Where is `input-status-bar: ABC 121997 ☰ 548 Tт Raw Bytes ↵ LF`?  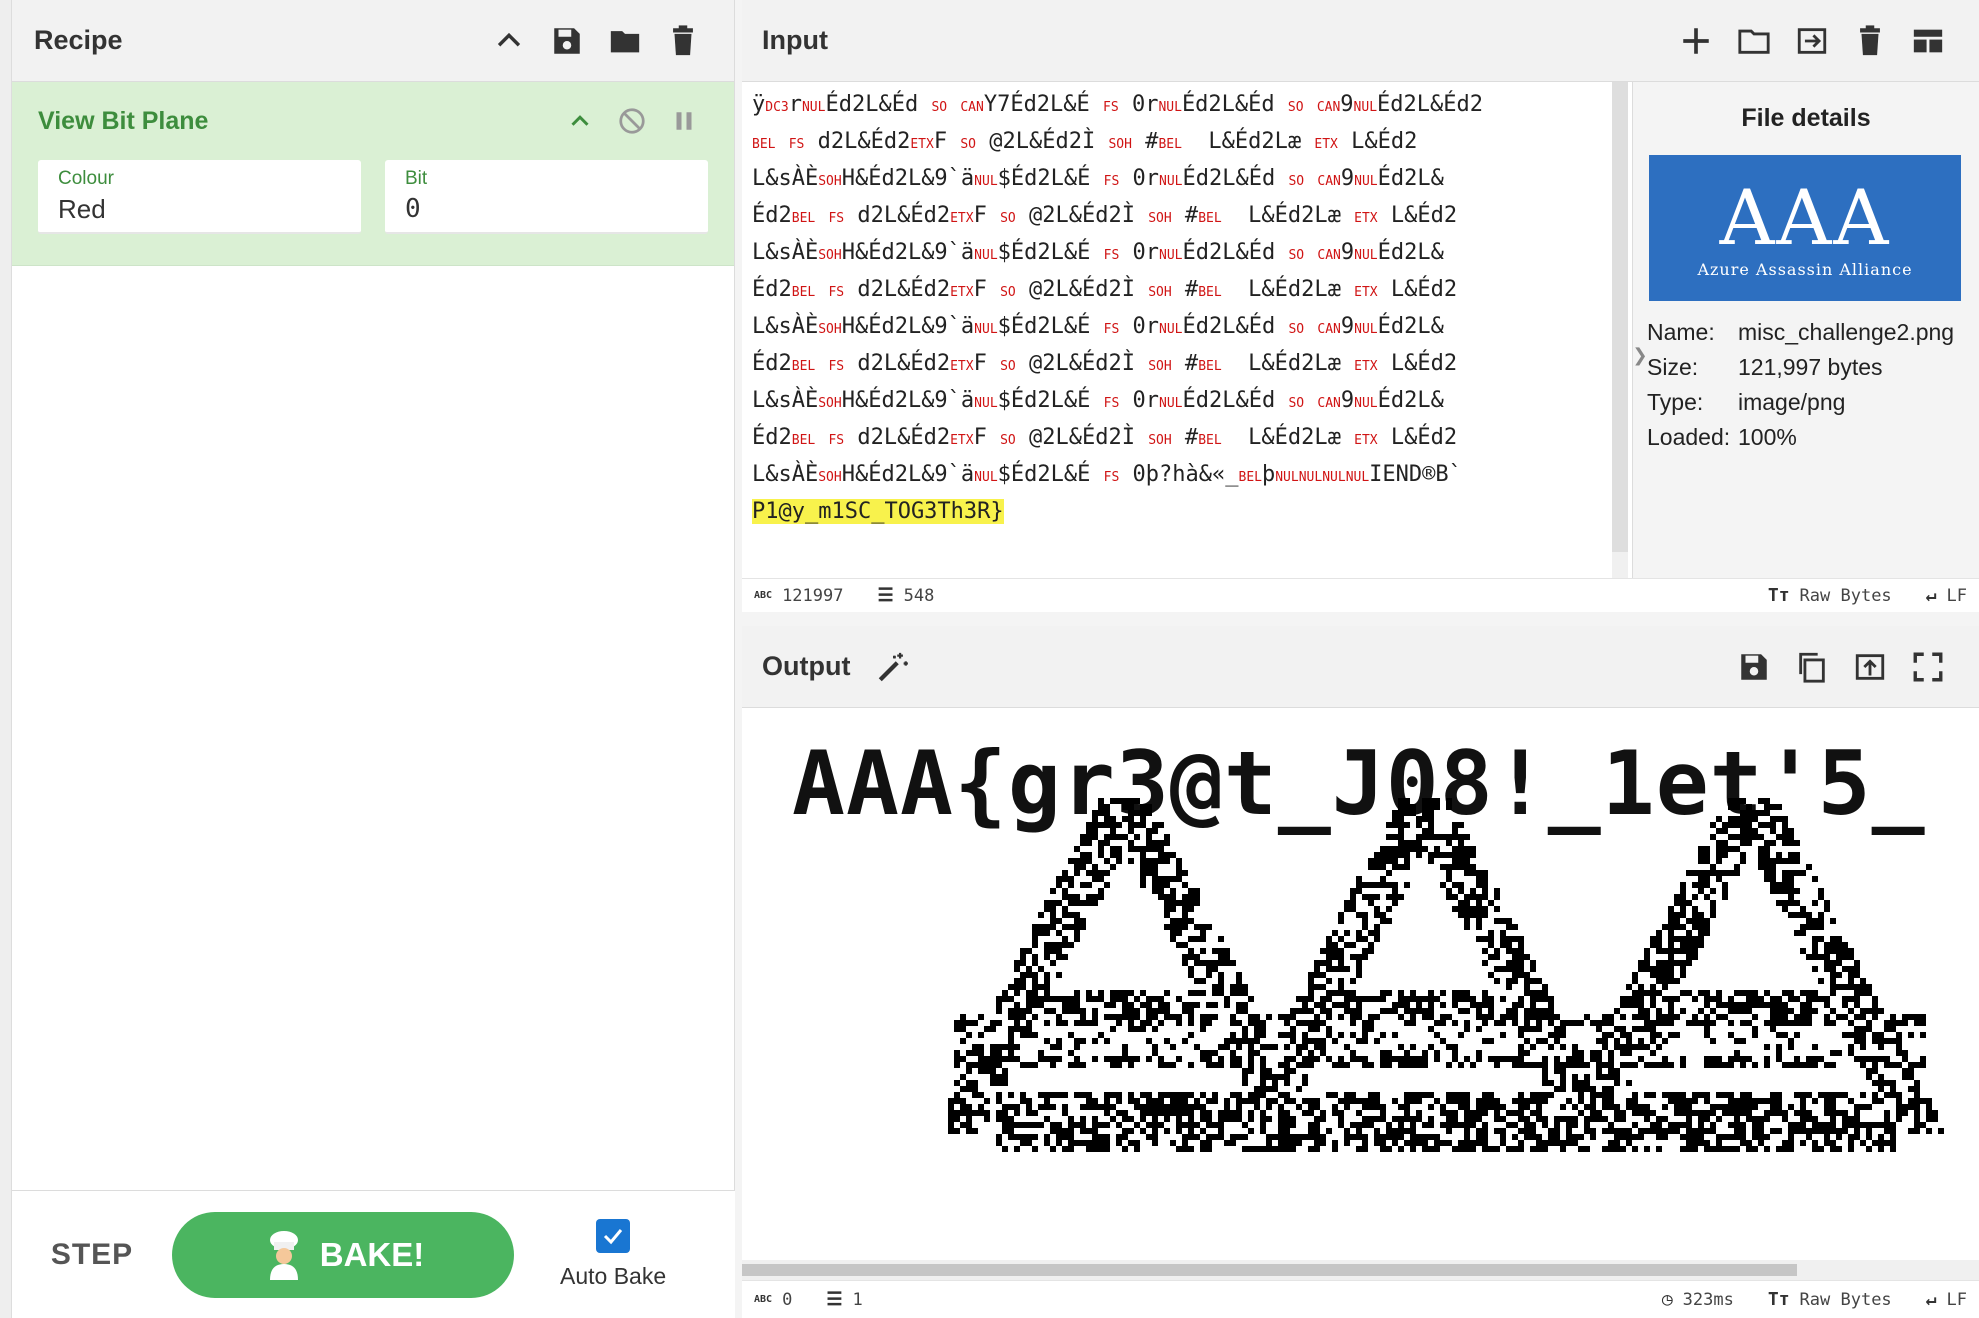
input-status-bar: ABC 121997 ☰ 548 Tт Raw Bytes ↵ LF is located at coordinates (1360, 595).